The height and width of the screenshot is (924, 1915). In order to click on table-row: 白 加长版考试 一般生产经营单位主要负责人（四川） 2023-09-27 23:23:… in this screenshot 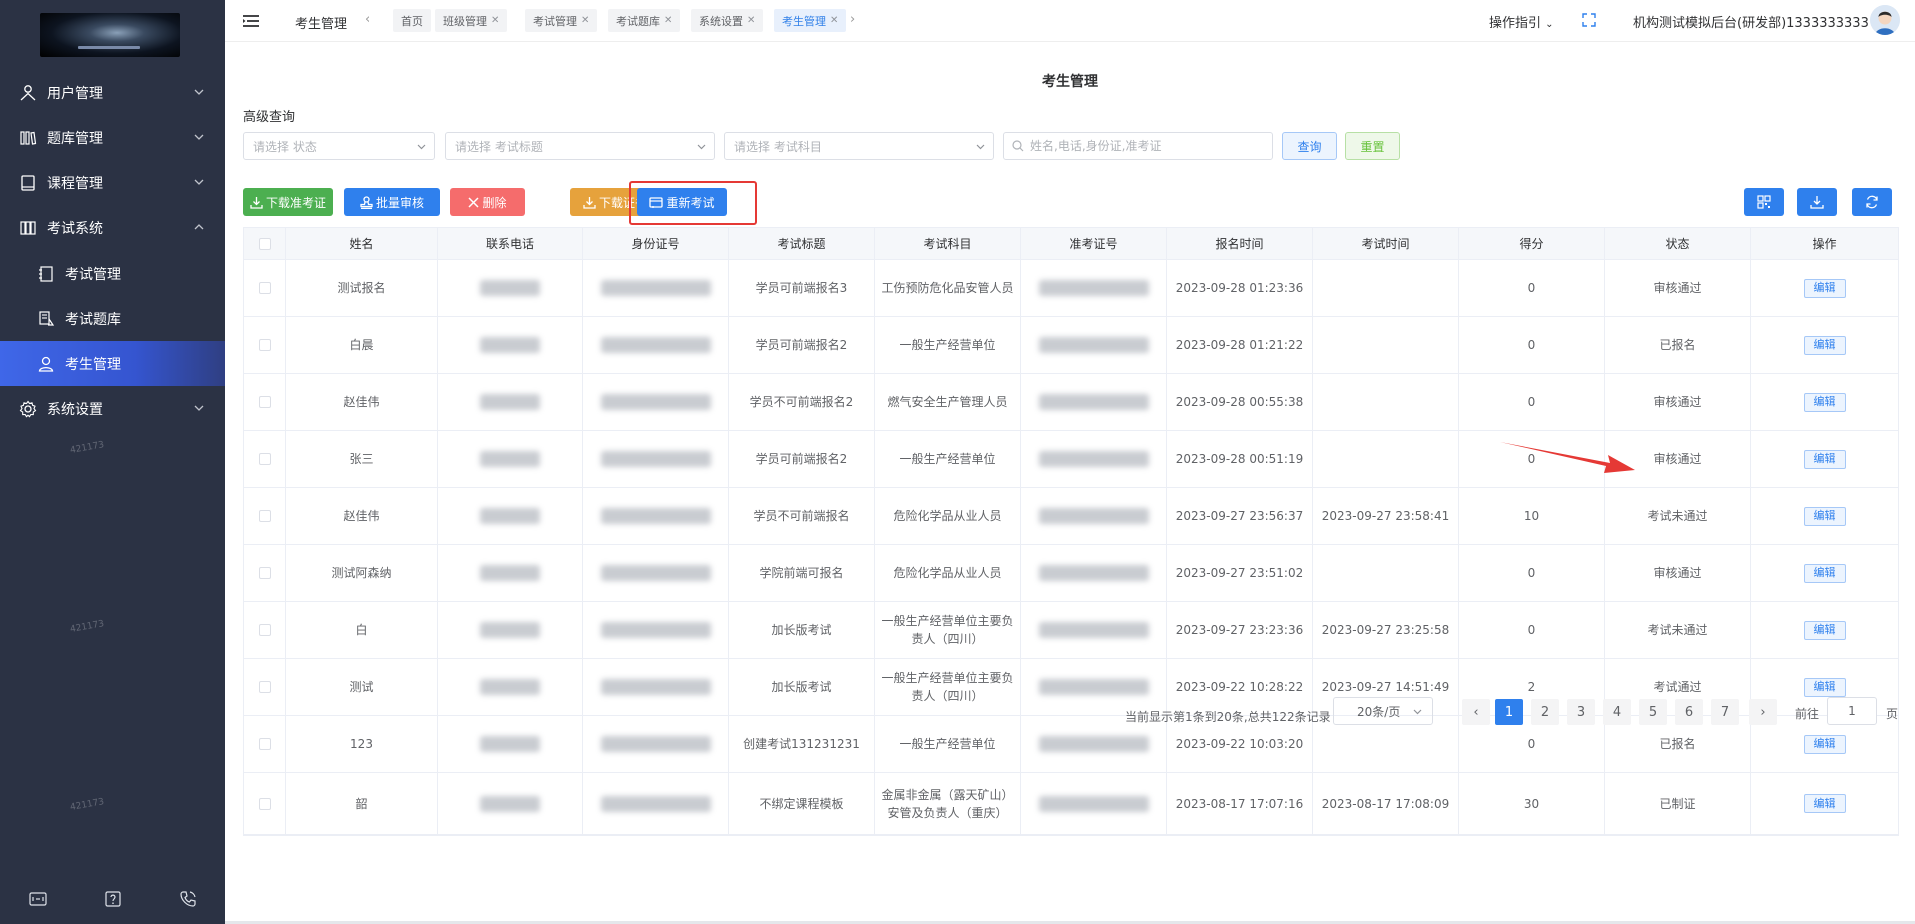, I will do `click(1071, 630)`.